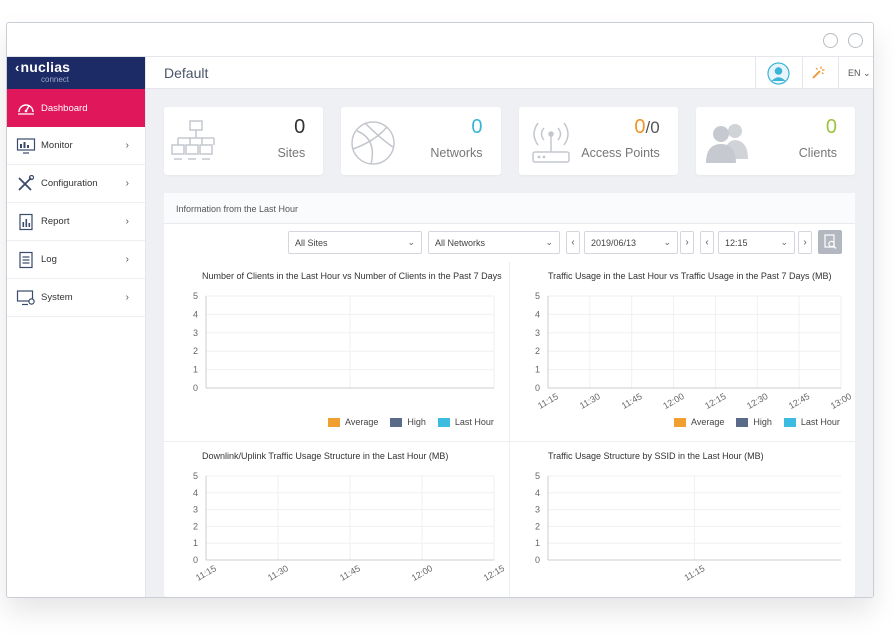 This screenshot has height=641, width=896. I want to click on x-tick-label: 11:30, so click(590, 401).